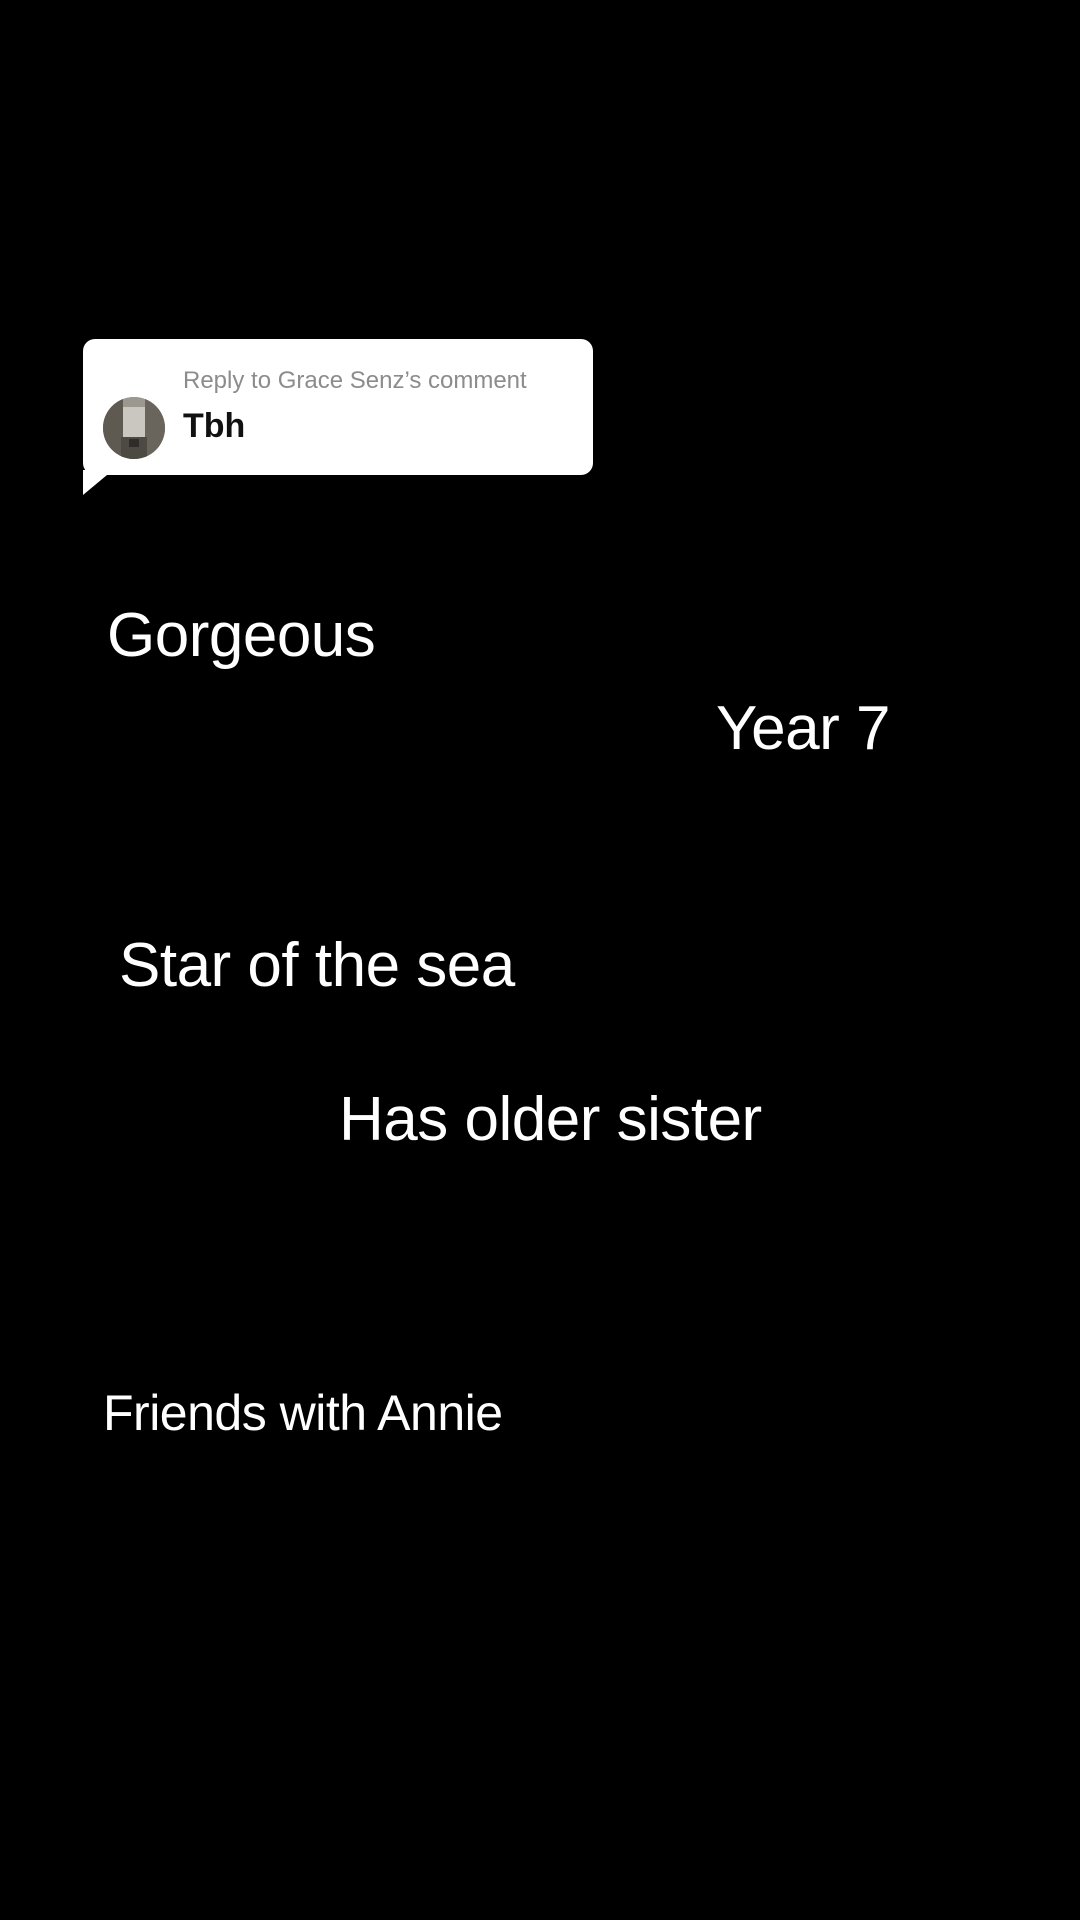 This screenshot has width=1080, height=1920. I want to click on overlay-text-star: Star of the sea, so click(317, 965).